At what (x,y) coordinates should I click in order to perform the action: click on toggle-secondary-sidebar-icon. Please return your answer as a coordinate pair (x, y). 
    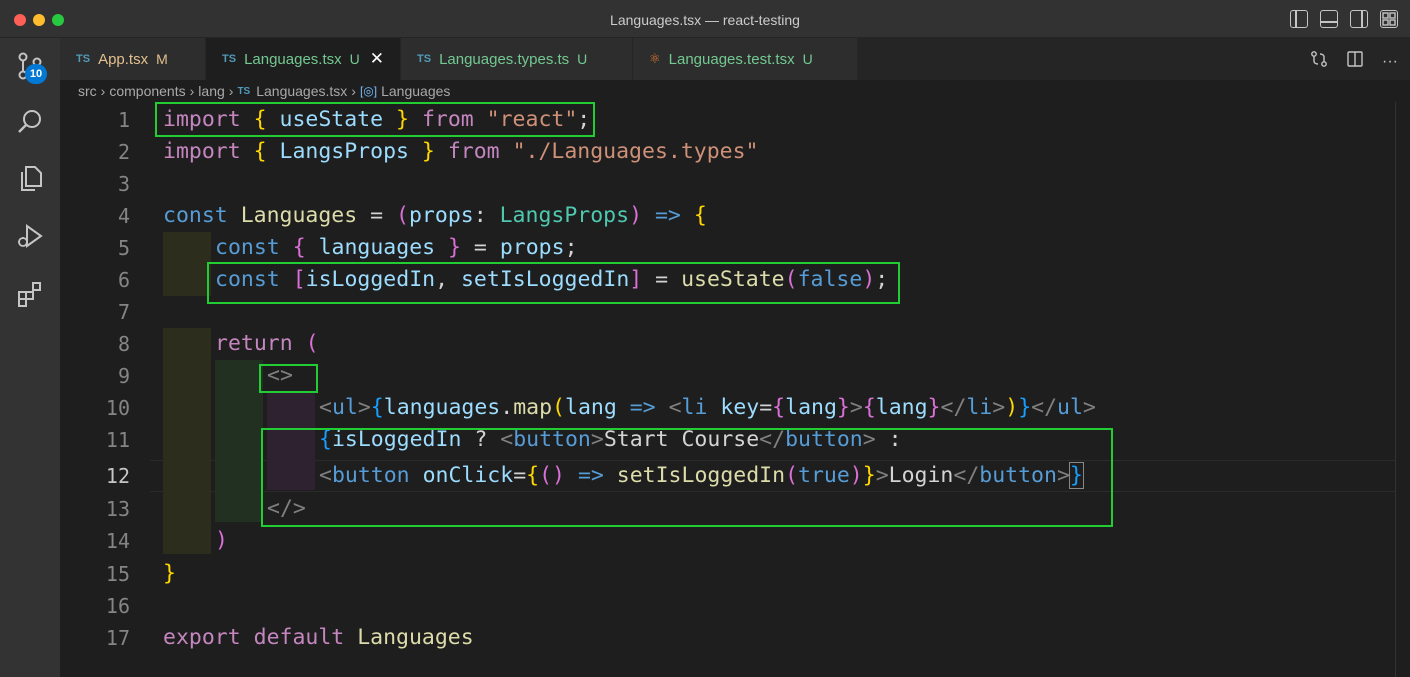
    Looking at the image, I should click on (1359, 19).